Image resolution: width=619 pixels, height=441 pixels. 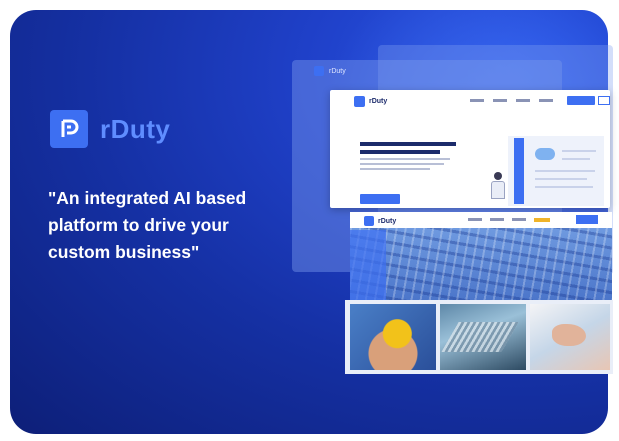 I want to click on mockup-secondary-brand-text: rDuty, so click(x=387, y=221).